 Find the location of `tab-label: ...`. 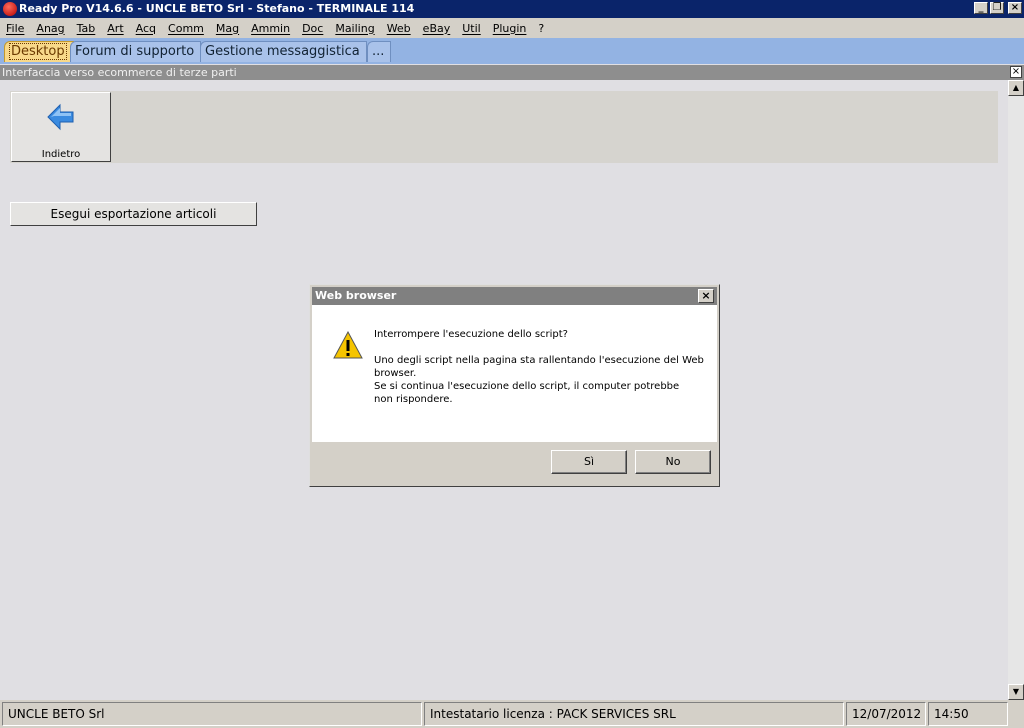

tab-label: ... is located at coordinates (378, 51).